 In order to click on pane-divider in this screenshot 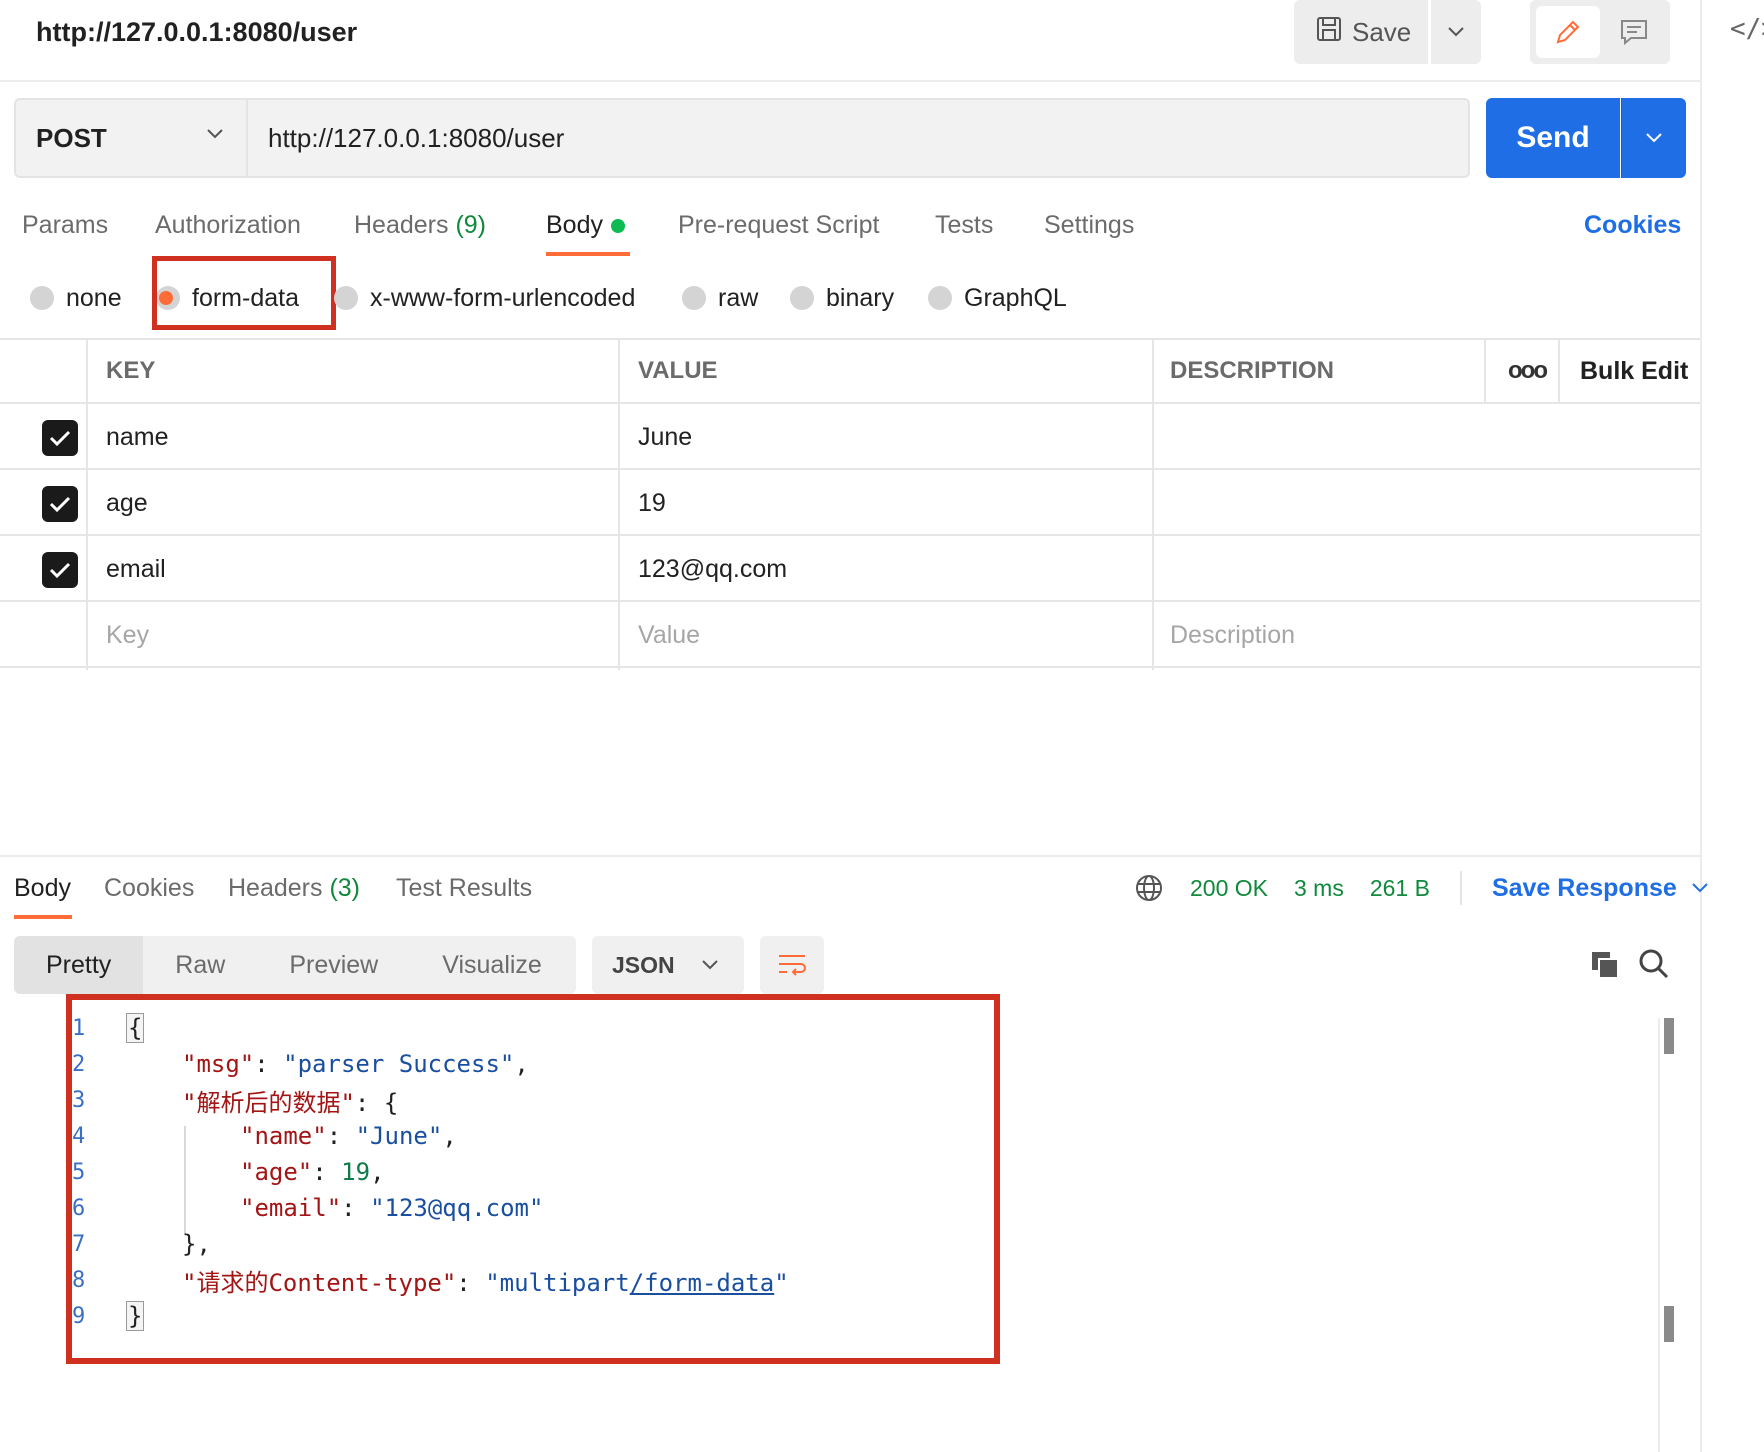, I will do `click(850, 856)`.